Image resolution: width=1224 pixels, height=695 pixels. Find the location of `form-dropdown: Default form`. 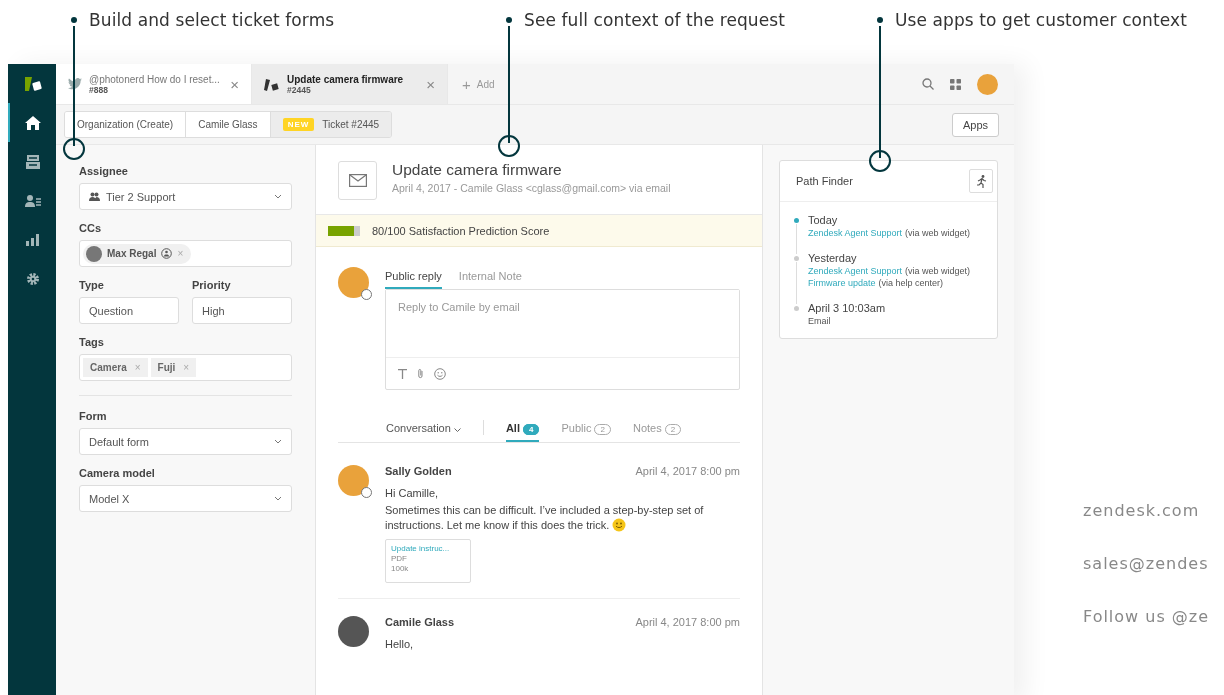

form-dropdown: Default form is located at coordinates (185, 441).